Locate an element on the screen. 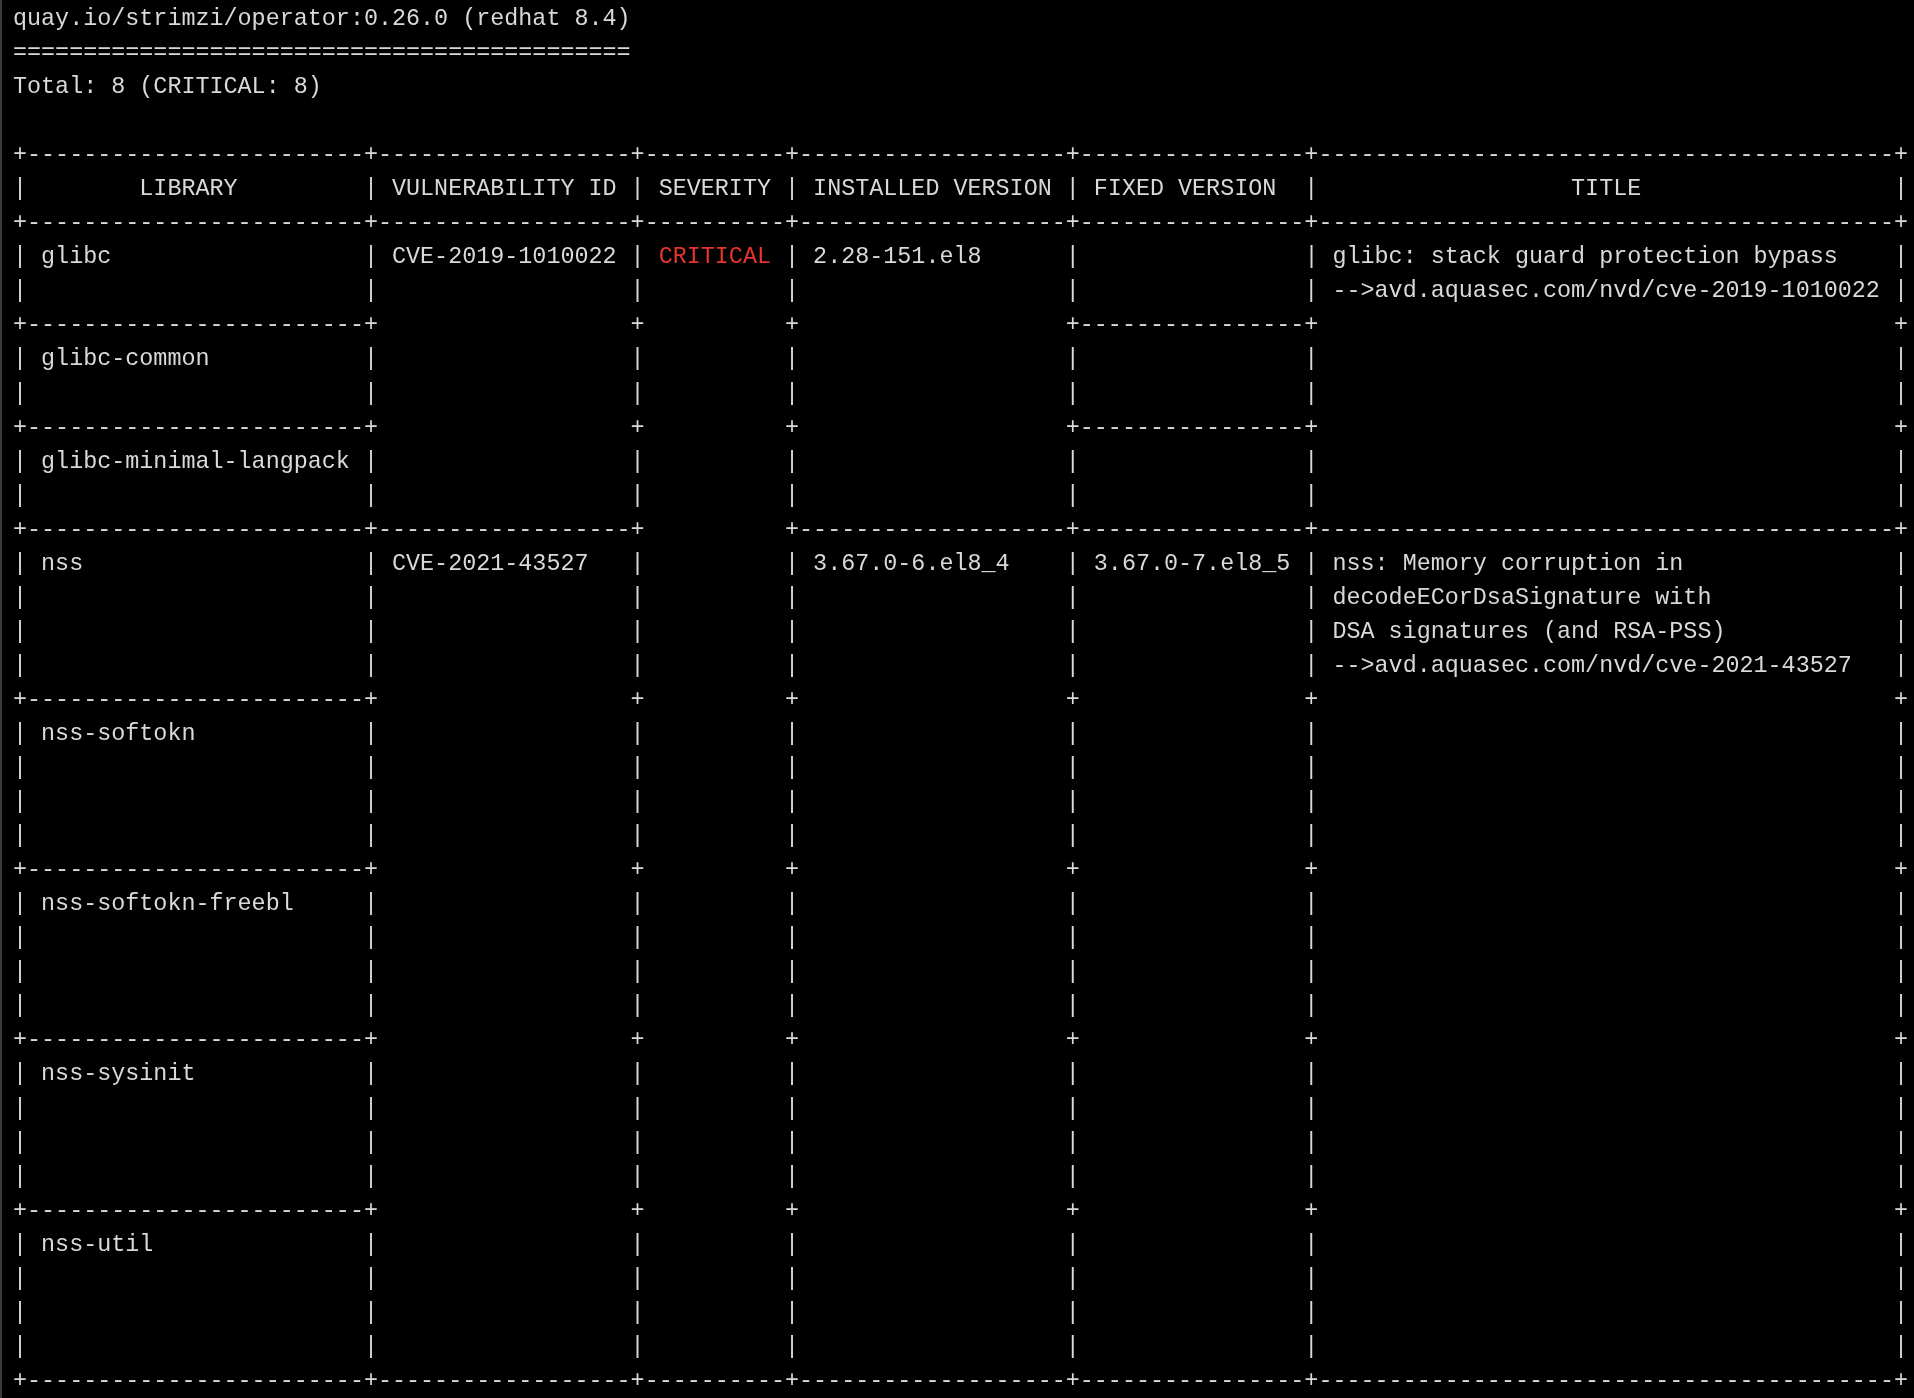 Image resolution: width=1914 pixels, height=1398 pixels. table-line: | nss | CVE-2021-43527 | | 3.67.0-6.el8_4 | 3.67.0-7.el8_5 | nss: Memory corruption in | is located at coordinates (960, 564).